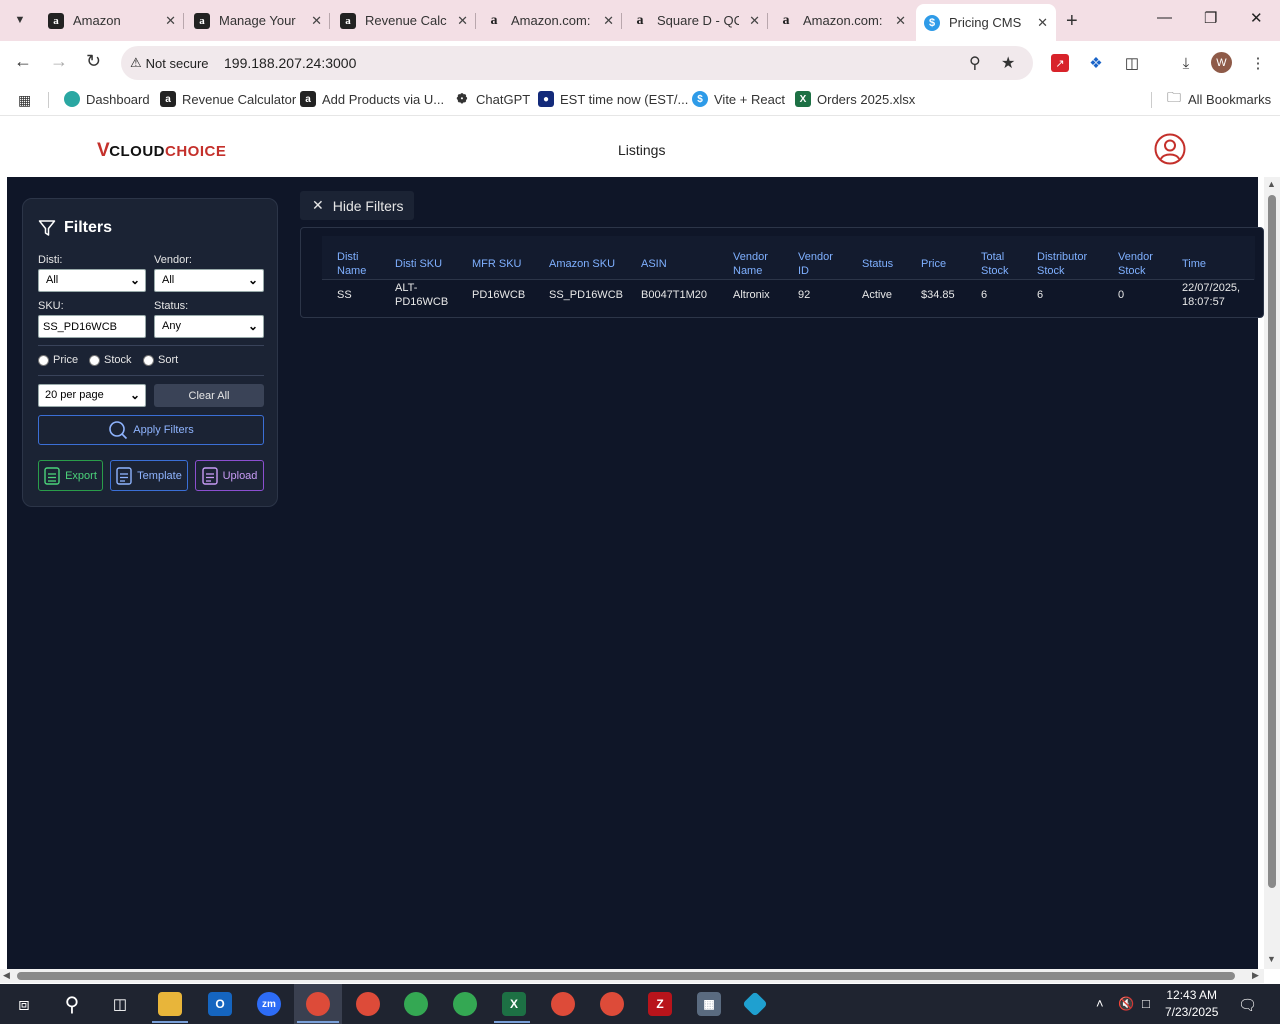 The width and height of the screenshot is (1280, 1024). Describe the element at coordinates (418, 260) in the screenshot. I see `th-disti-sku: Disti SKU` at that location.